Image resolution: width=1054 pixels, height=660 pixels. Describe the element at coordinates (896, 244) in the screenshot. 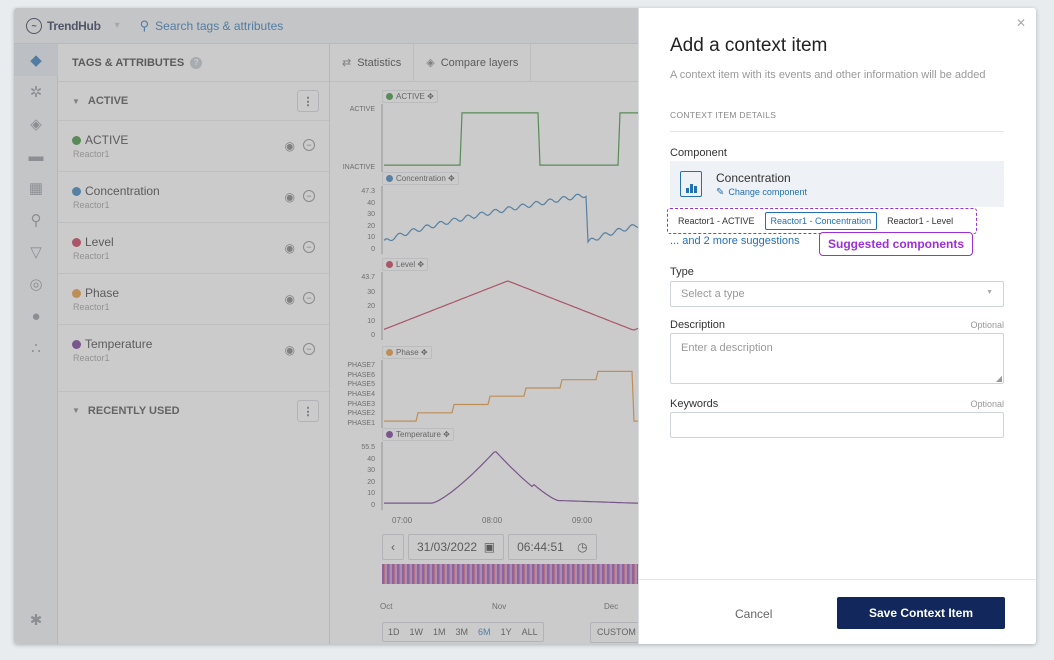

I see `suggested-components-callout: Suggested components` at that location.